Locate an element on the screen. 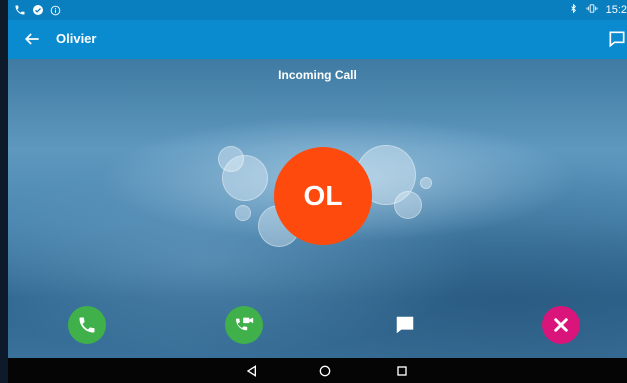 This screenshot has height=383, width=627. navigation-bar is located at coordinates (317, 370).